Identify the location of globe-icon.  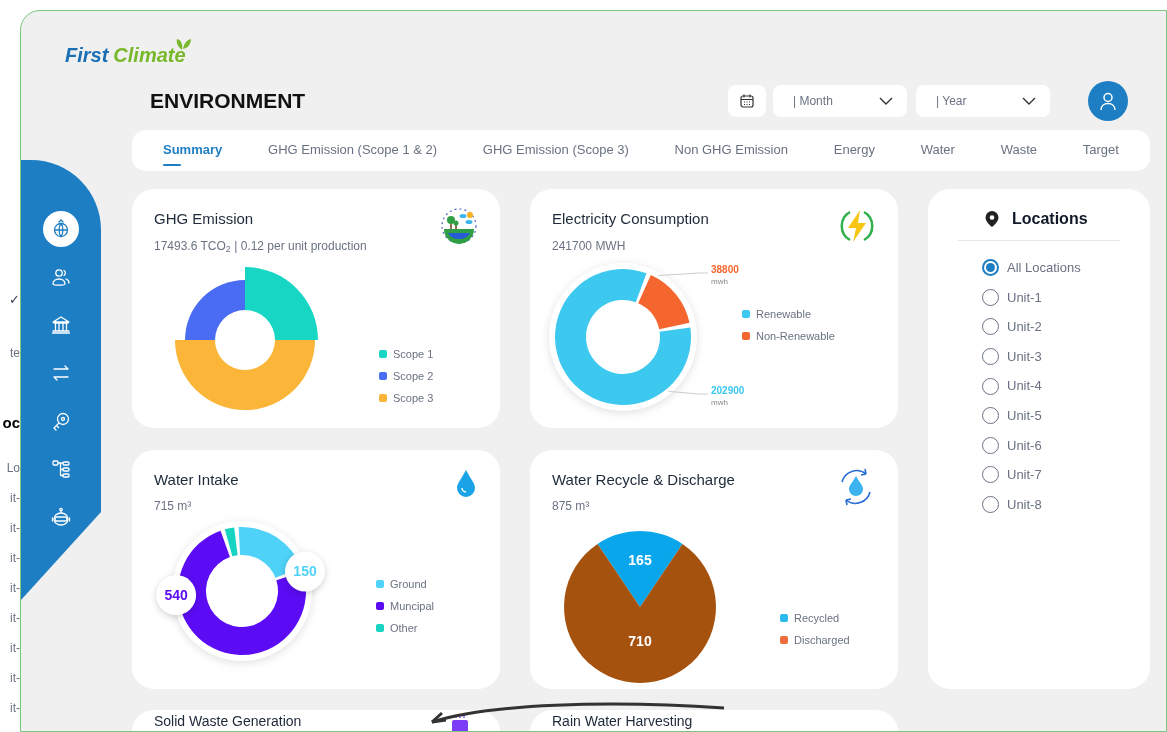
(61, 229).